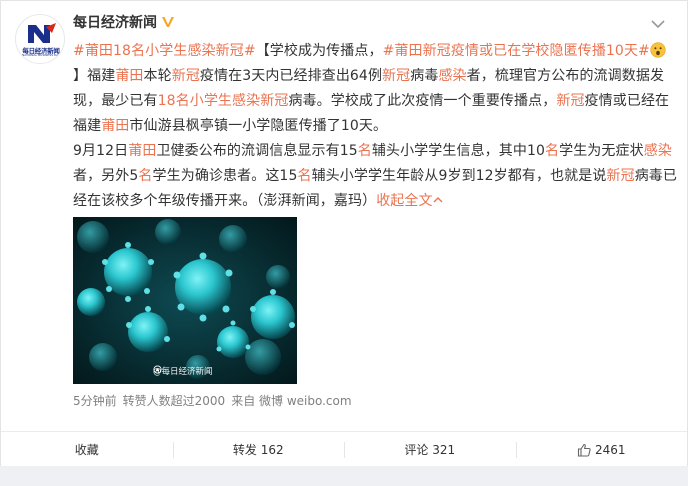  What do you see at coordinates (344, 476) in the screenshot?
I see `page-background` at bounding box center [344, 476].